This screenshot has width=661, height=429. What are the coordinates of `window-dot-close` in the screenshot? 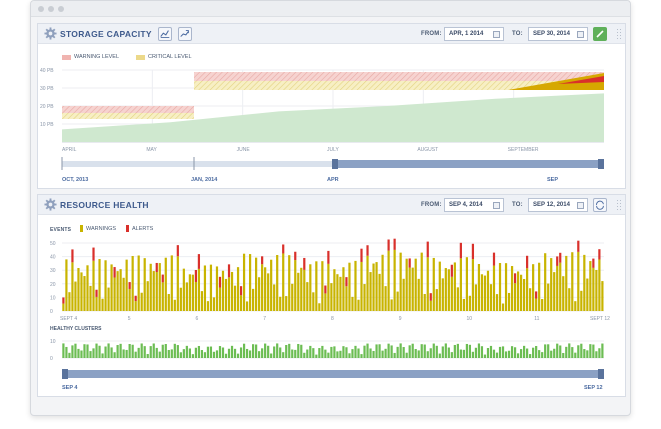 It's located at (41, 9).